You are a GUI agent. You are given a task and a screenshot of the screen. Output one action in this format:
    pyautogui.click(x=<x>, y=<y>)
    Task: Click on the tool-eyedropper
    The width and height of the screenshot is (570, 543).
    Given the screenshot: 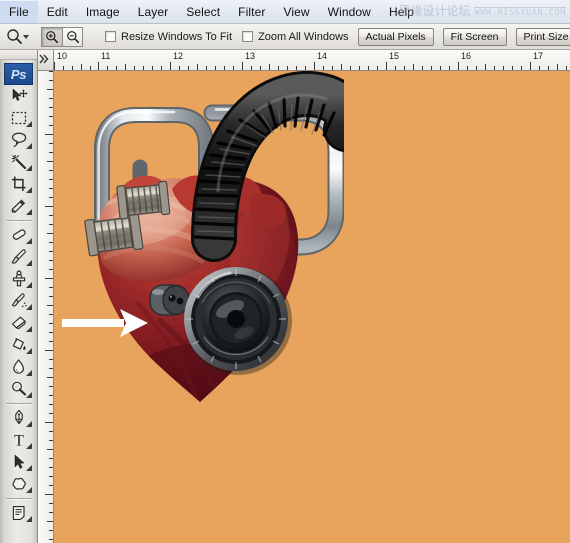 What is the action you would take?
    pyautogui.click(x=19, y=206)
    